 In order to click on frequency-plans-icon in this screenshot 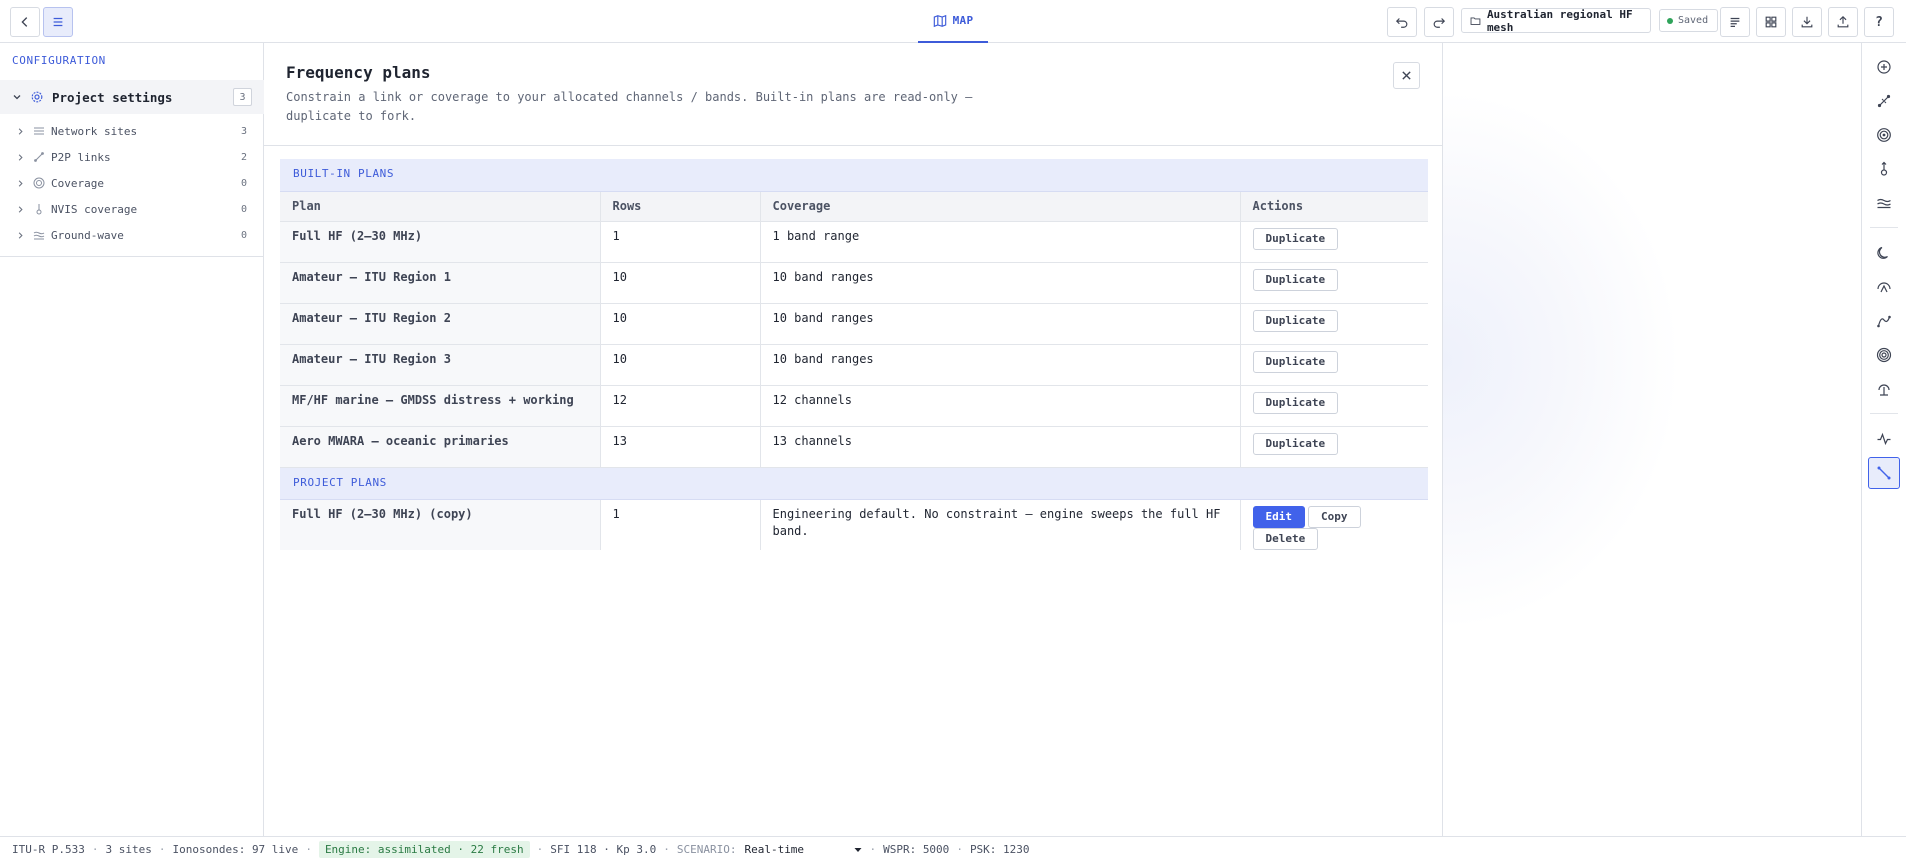, I will do `click(1884, 473)`.